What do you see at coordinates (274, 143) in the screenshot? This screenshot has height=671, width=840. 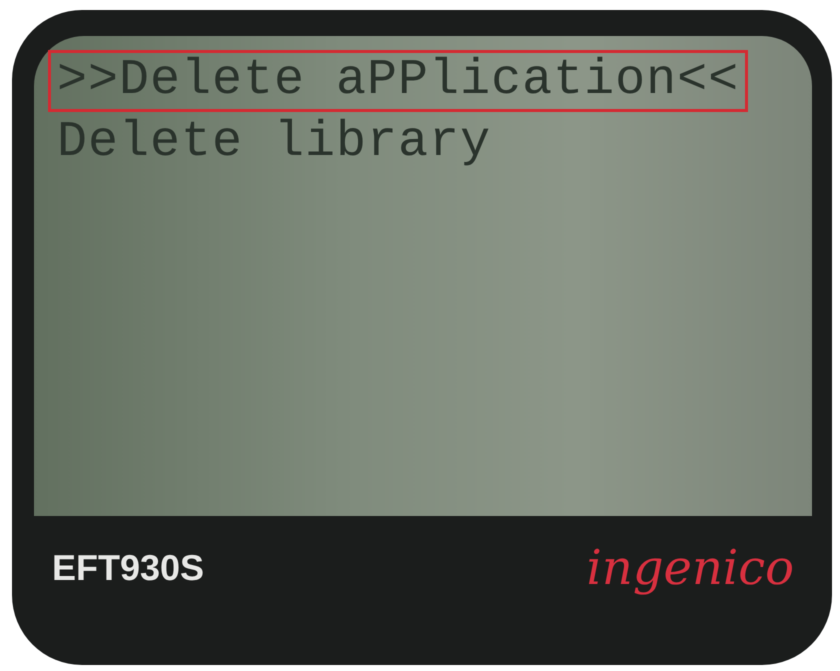 I see `menu-item: Delete library` at bounding box center [274, 143].